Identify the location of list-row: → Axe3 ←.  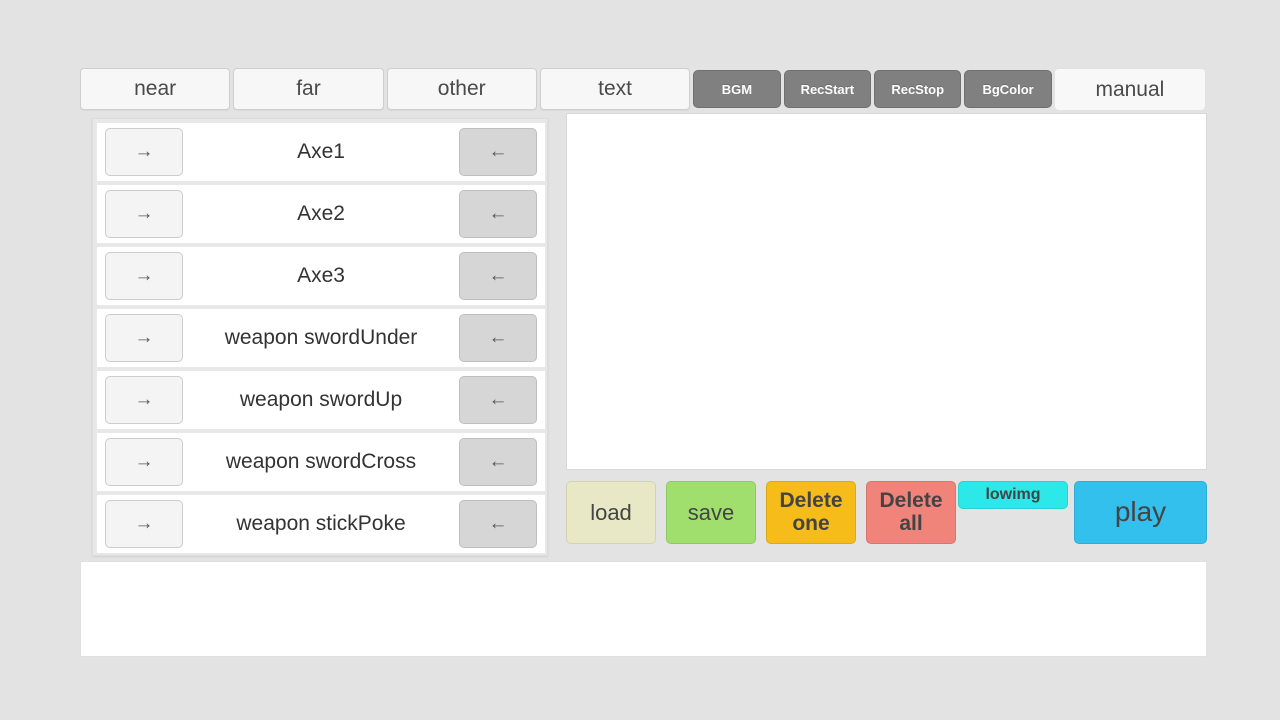
(321, 276).